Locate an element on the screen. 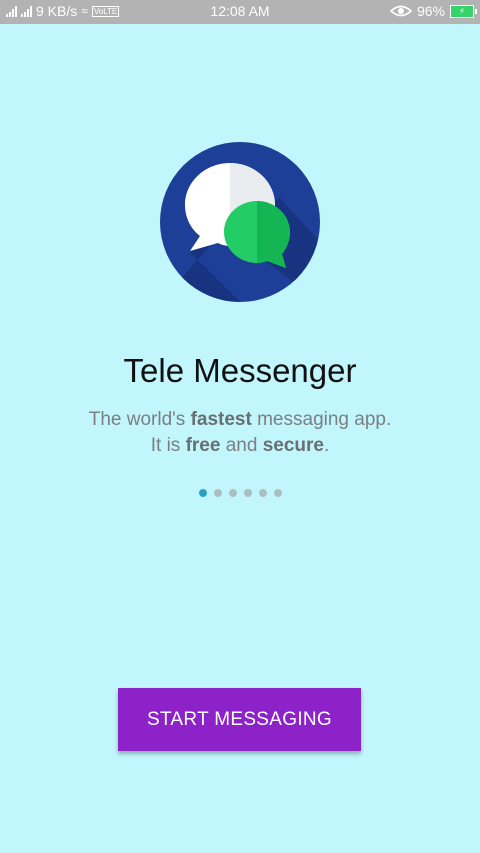 The height and width of the screenshot is (853, 480). tagline-bold-free: free is located at coordinates (203, 445).